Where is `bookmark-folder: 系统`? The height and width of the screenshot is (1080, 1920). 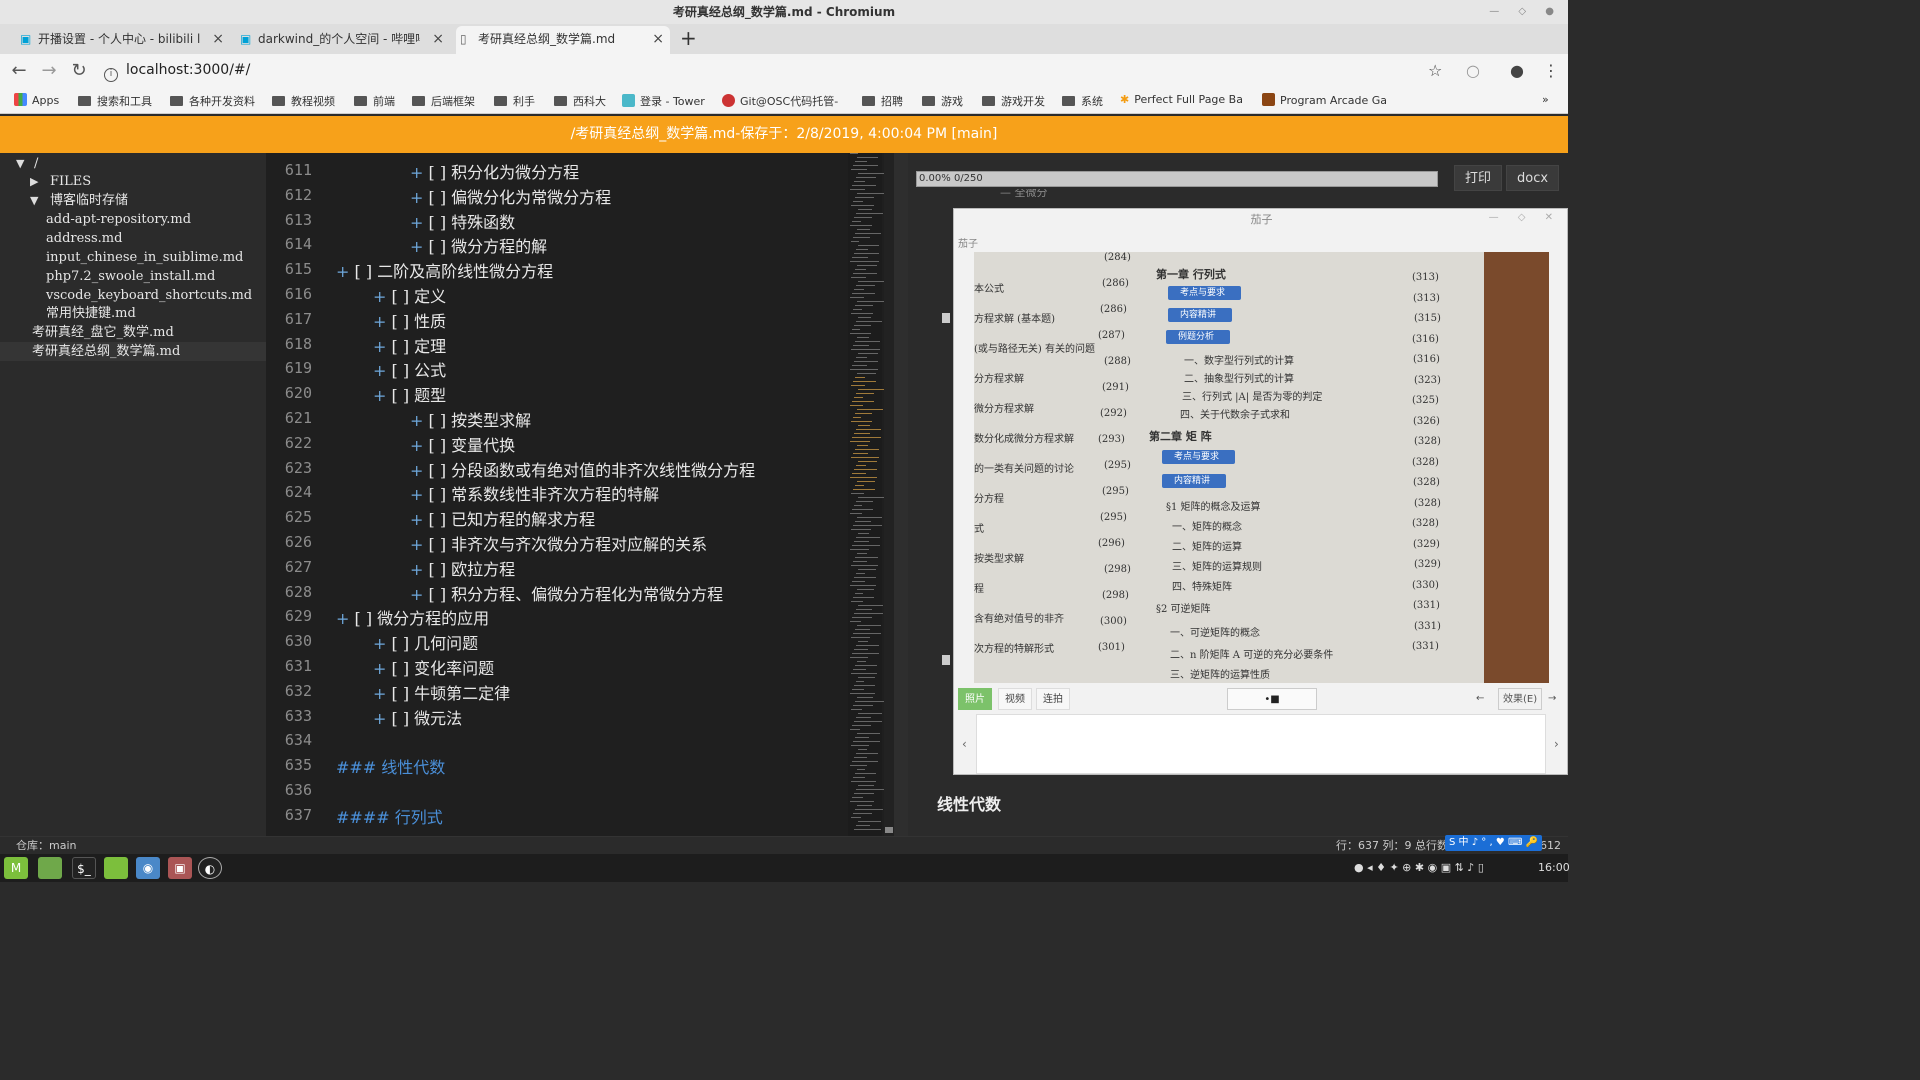
bookmark-folder: 系统 is located at coordinates (1082, 101).